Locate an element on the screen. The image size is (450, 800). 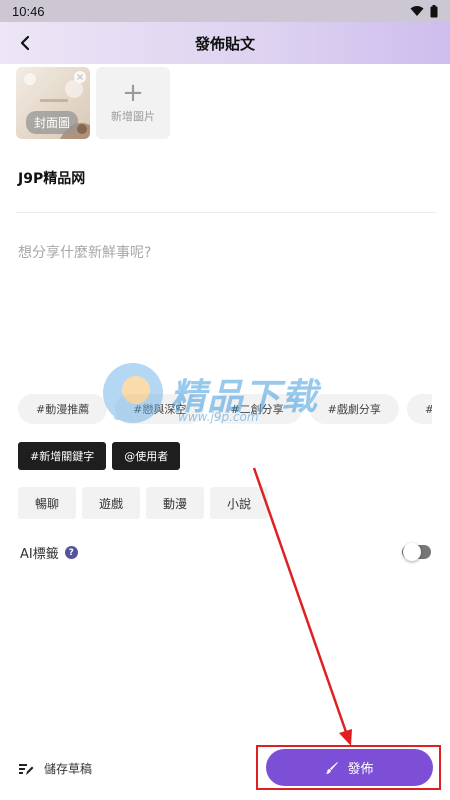
ai-tags-label: AI標籤 is located at coordinates (39, 554).